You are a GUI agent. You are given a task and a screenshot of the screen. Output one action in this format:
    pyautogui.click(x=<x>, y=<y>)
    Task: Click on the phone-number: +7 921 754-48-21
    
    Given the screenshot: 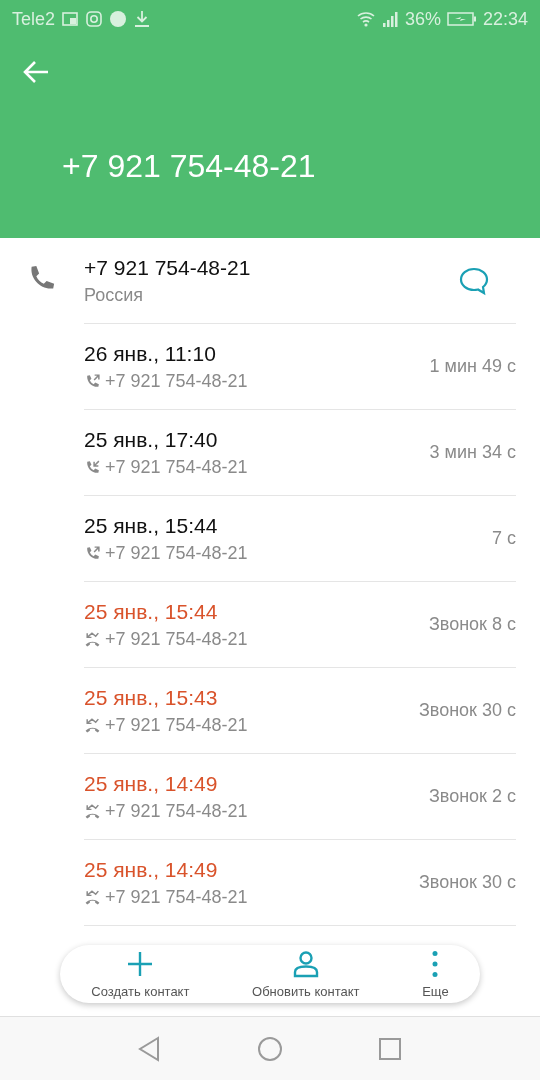 What is the action you would take?
    pyautogui.click(x=168, y=267)
    